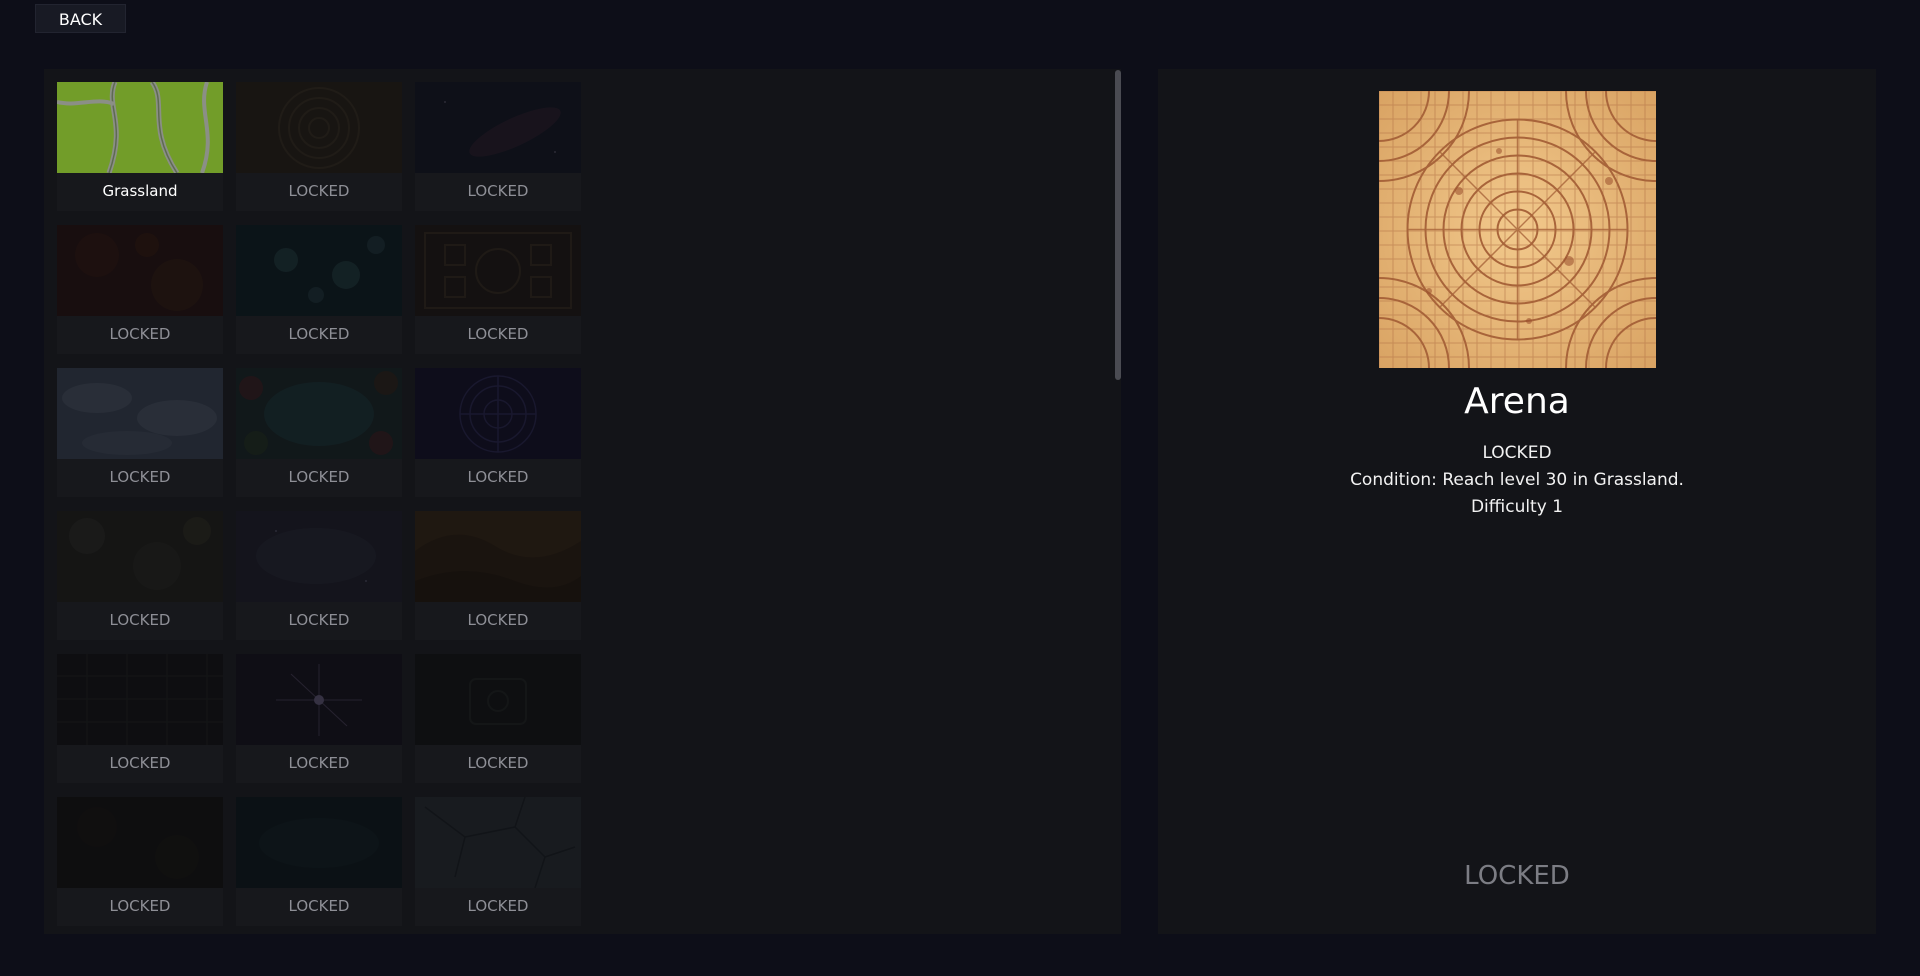  What do you see at coordinates (1517, 876) in the screenshot?
I see `play-button-locked: LOCKED` at bounding box center [1517, 876].